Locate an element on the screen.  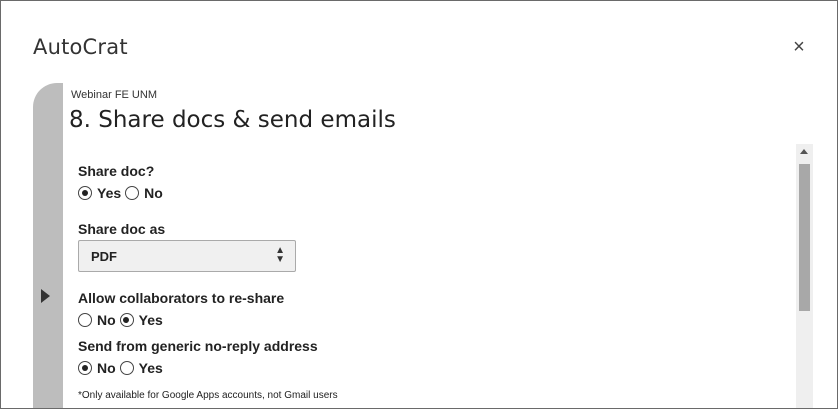
share-doc-yes-label: Yes is located at coordinates (109, 193).